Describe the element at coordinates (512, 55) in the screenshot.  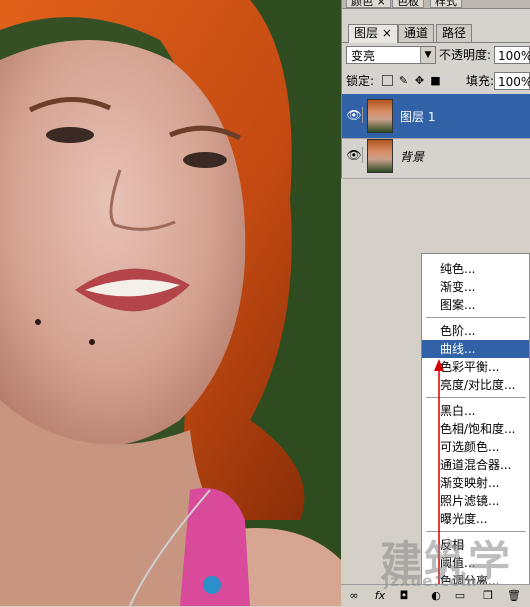
I see `opacity-field: 100%` at that location.